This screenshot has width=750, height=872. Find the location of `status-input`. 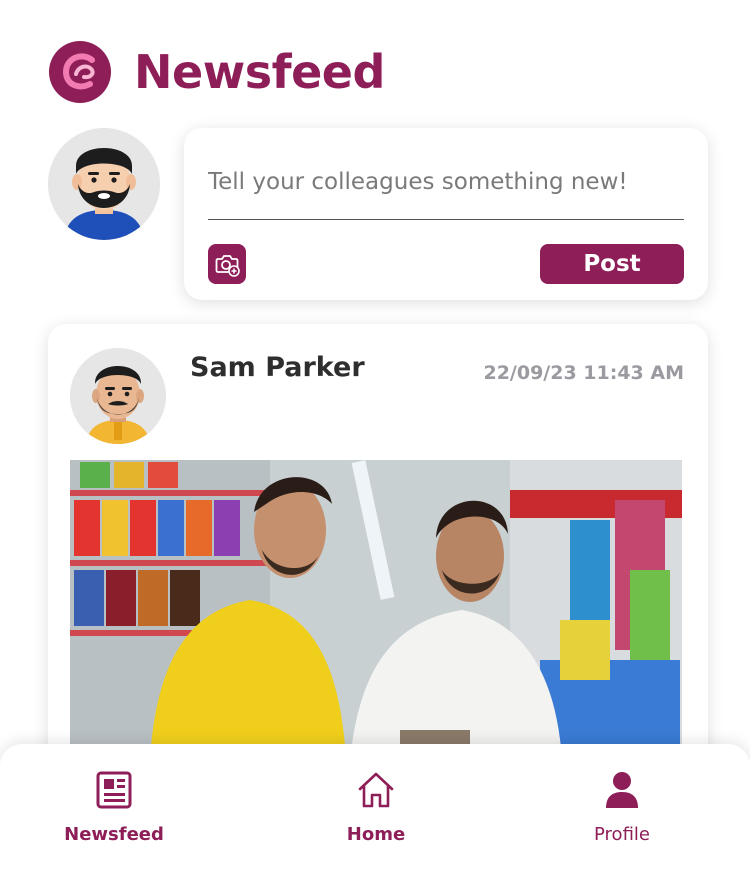

status-input is located at coordinates (446, 189).